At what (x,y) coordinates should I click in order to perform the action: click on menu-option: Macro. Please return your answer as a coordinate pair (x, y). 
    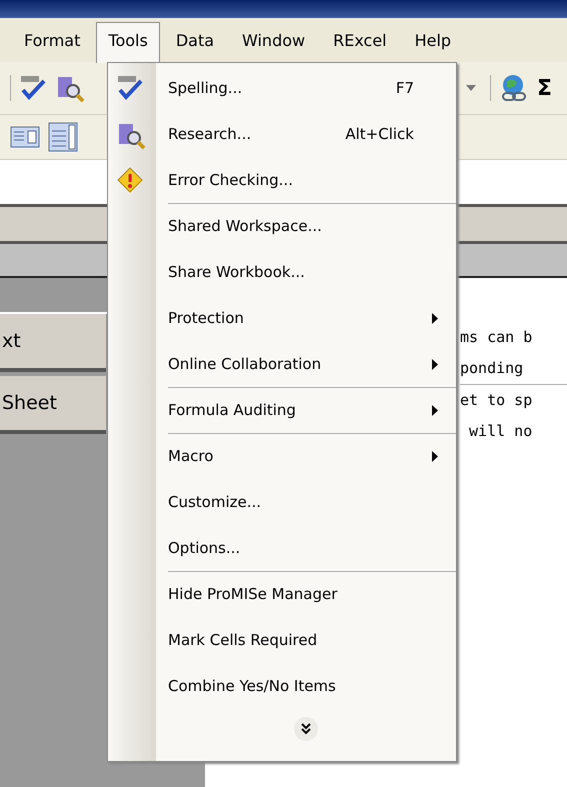
    Looking at the image, I should click on (306, 456).